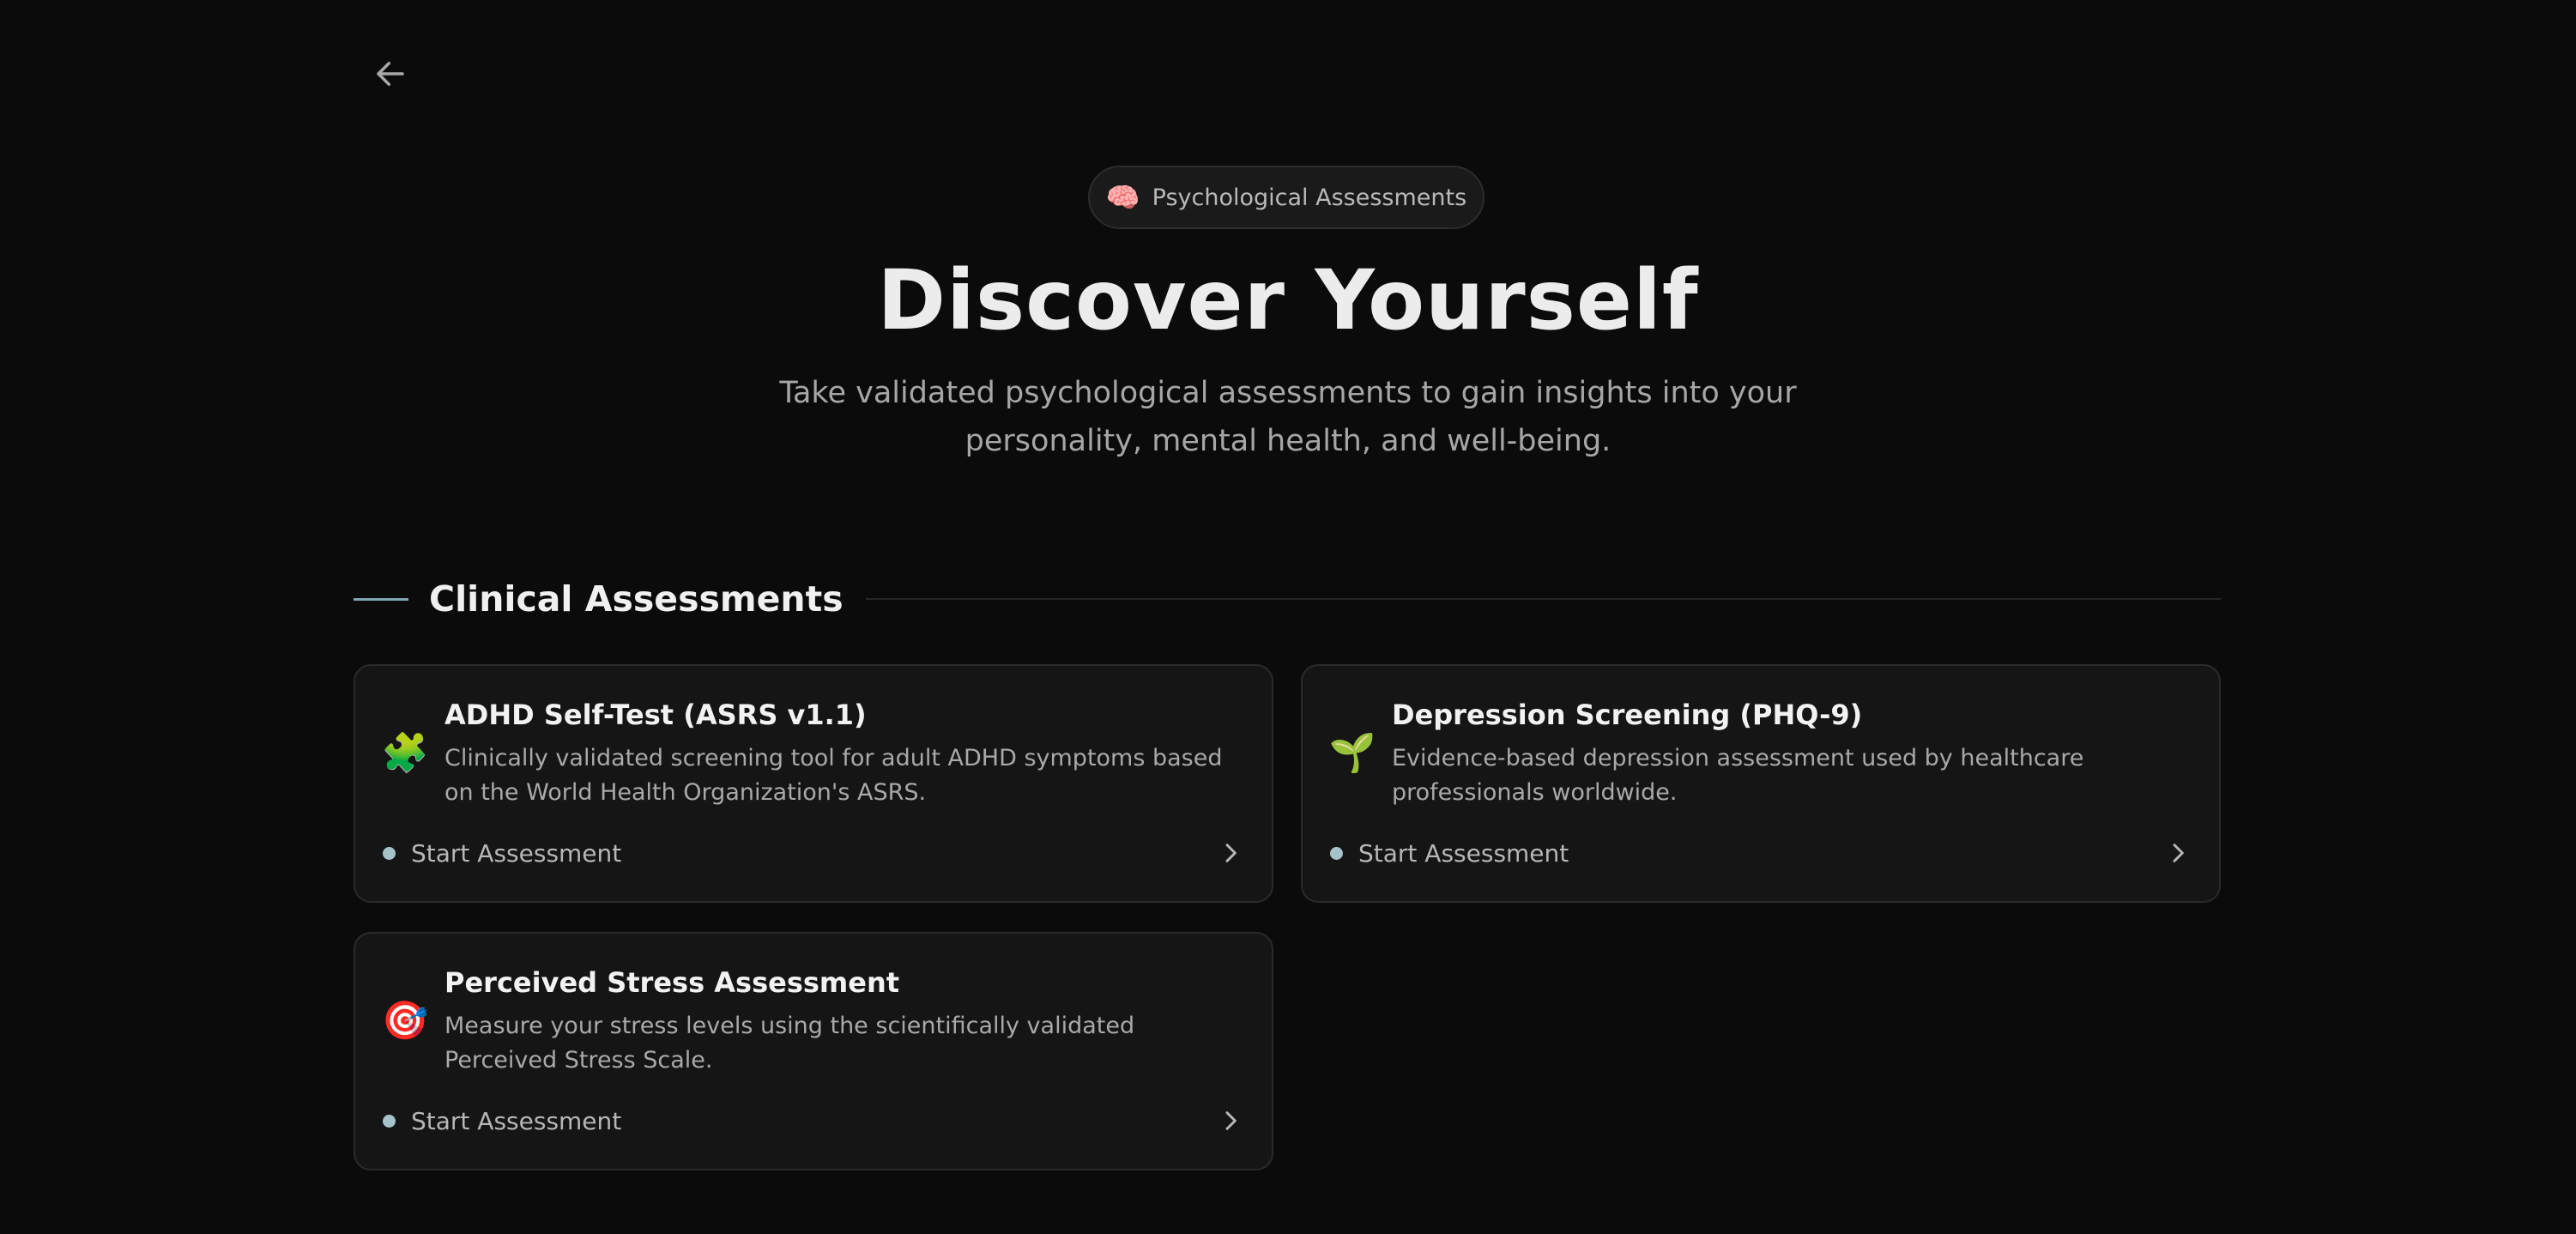 This screenshot has height=1234, width=2576. What do you see at coordinates (1543, 599) in the screenshot?
I see `section-divider` at bounding box center [1543, 599].